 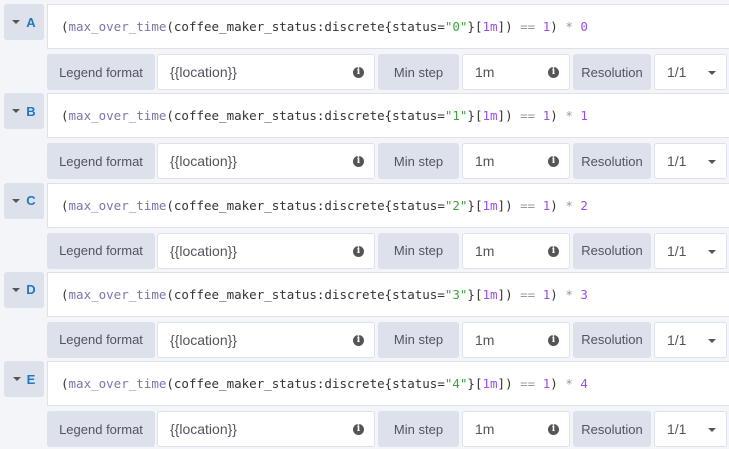 What do you see at coordinates (24, 289) in the screenshot?
I see `query-collapse-toggle: D` at bounding box center [24, 289].